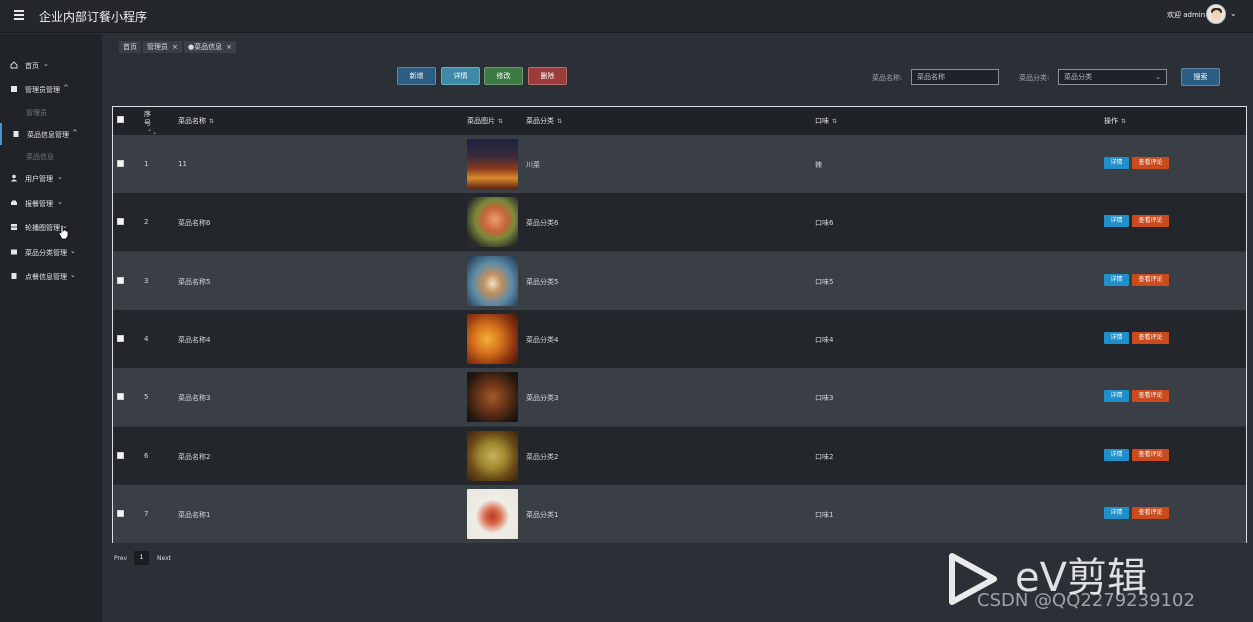 The image size is (1253, 622). I want to click on table-row: 3 菜品名称5 菜品分类5 口味5 详情 查看评论, so click(679, 281).